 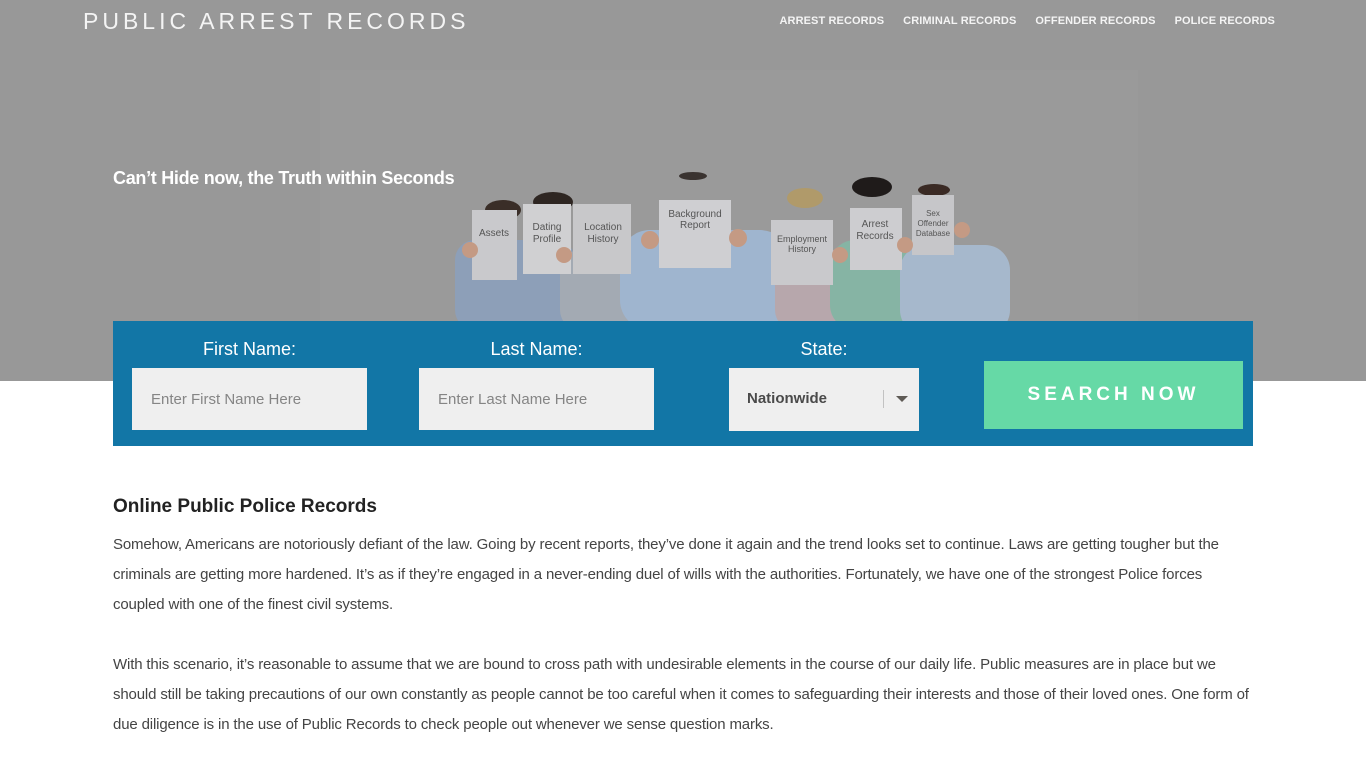 What do you see at coordinates (536, 349) in the screenshot?
I see `last-name-label: Last Name:` at bounding box center [536, 349].